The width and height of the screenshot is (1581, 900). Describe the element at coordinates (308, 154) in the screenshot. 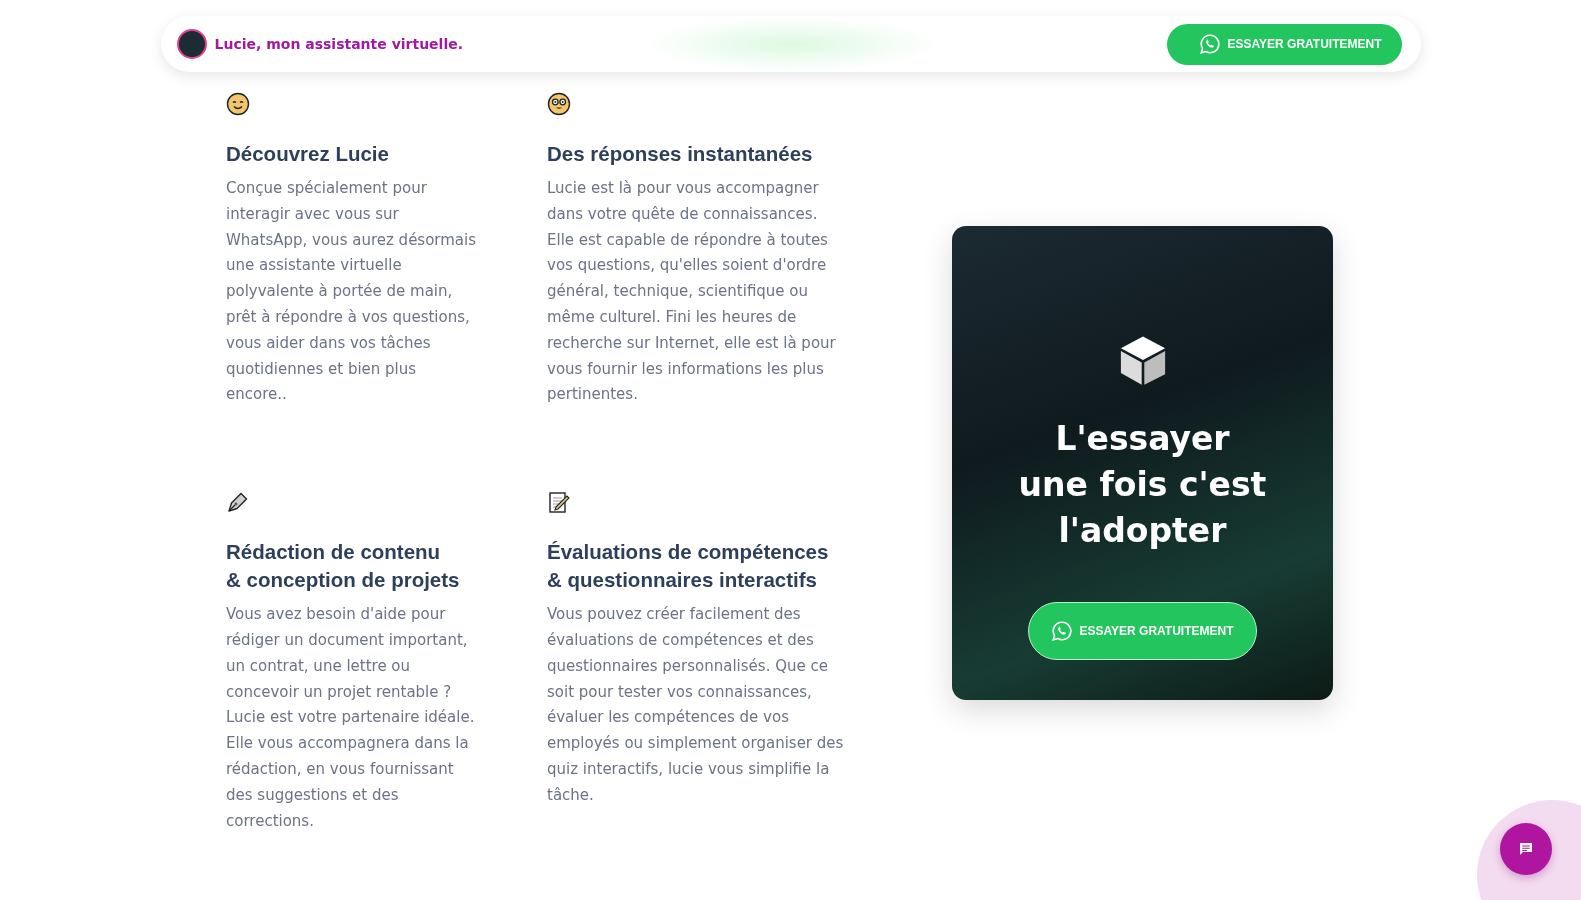

I see `feature-heading: Découvrez Lucie` at that location.